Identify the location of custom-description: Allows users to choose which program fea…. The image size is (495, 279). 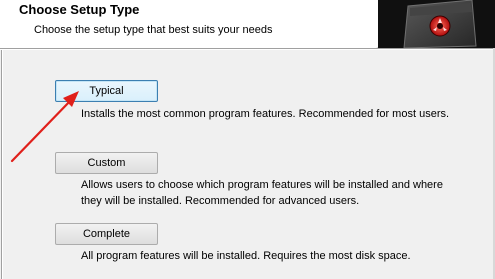
(262, 193).